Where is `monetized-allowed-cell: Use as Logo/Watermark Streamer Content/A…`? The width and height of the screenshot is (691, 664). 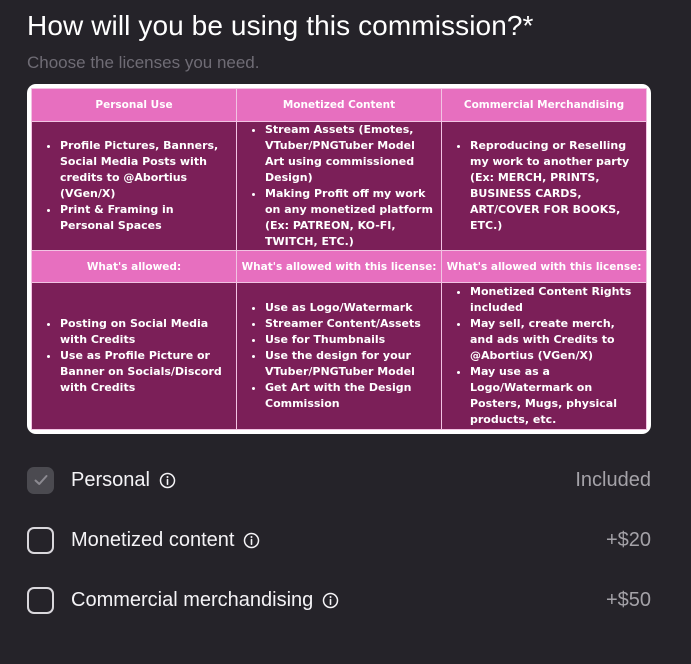 monetized-allowed-cell: Use as Logo/Watermark Streamer Content/A… is located at coordinates (339, 356).